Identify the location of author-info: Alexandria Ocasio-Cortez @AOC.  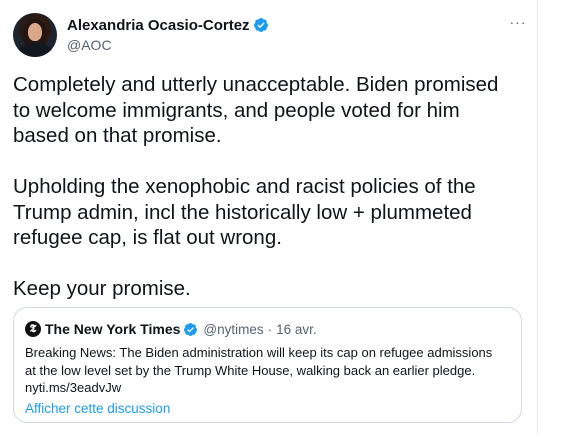
(168, 34).